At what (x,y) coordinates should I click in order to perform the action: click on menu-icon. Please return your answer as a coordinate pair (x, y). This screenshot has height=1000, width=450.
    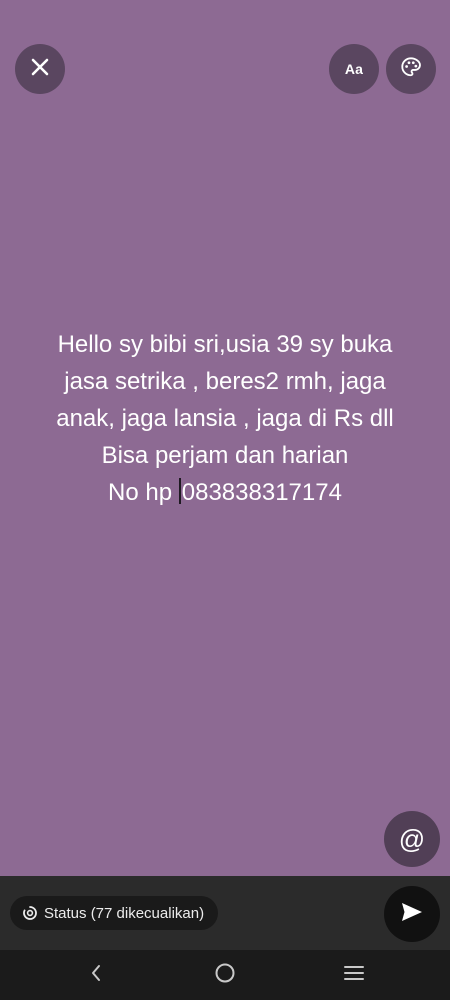
    Looking at the image, I should click on (354, 975).